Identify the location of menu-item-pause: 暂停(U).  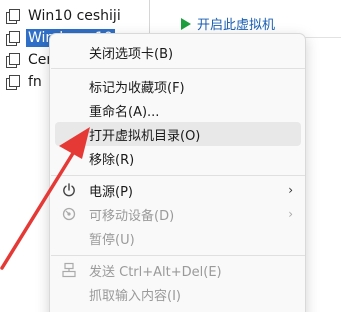
(178, 238).